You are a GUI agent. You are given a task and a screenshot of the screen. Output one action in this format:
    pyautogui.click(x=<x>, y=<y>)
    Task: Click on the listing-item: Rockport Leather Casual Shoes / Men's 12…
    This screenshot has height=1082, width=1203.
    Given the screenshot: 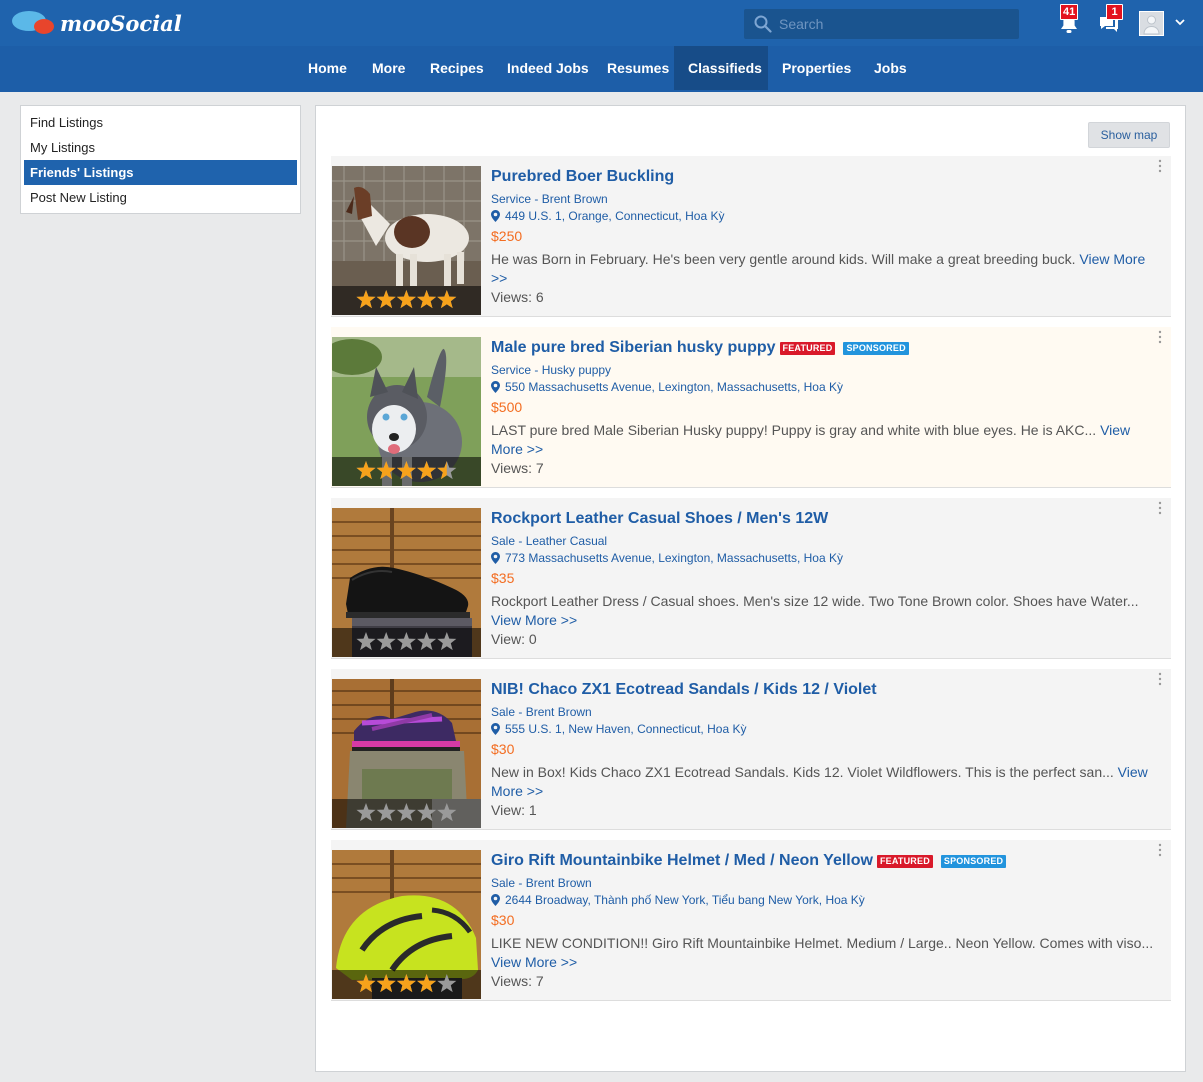 What is the action you would take?
    pyautogui.click(x=751, y=578)
    